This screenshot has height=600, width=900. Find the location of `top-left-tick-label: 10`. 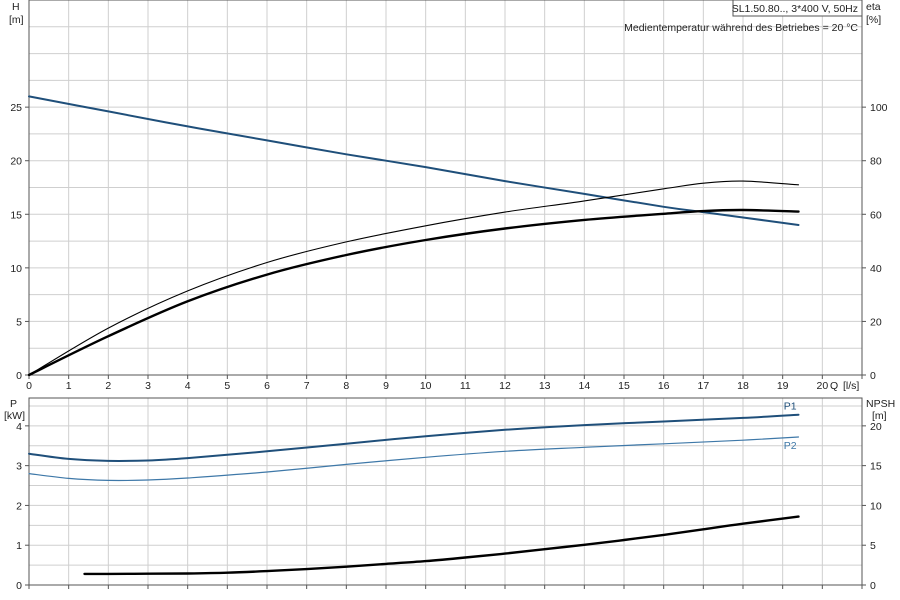

top-left-tick-label: 10 is located at coordinates (16, 269).